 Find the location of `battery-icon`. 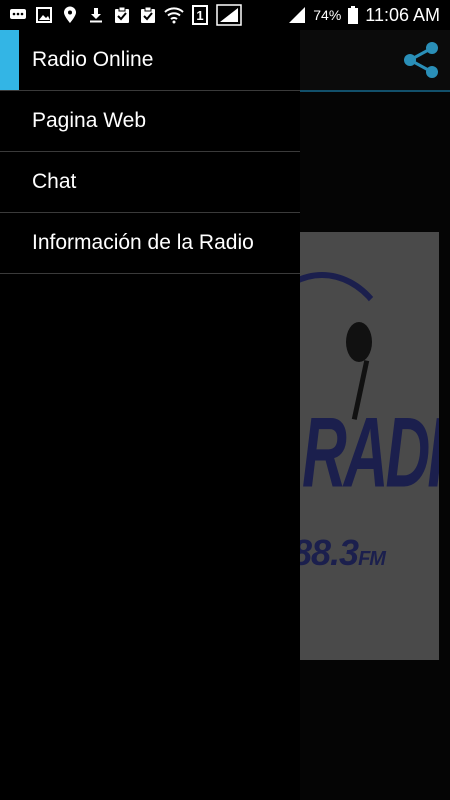

battery-icon is located at coordinates (353, 15).